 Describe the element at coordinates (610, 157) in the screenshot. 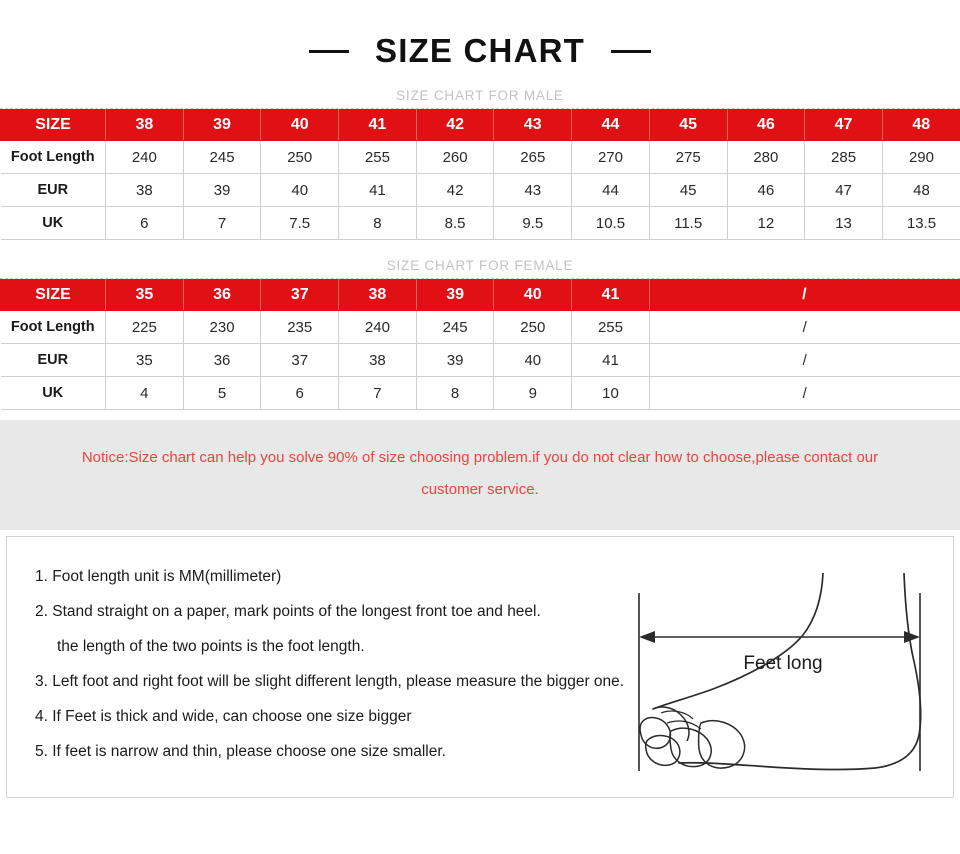

I see `male-cell: 270` at that location.